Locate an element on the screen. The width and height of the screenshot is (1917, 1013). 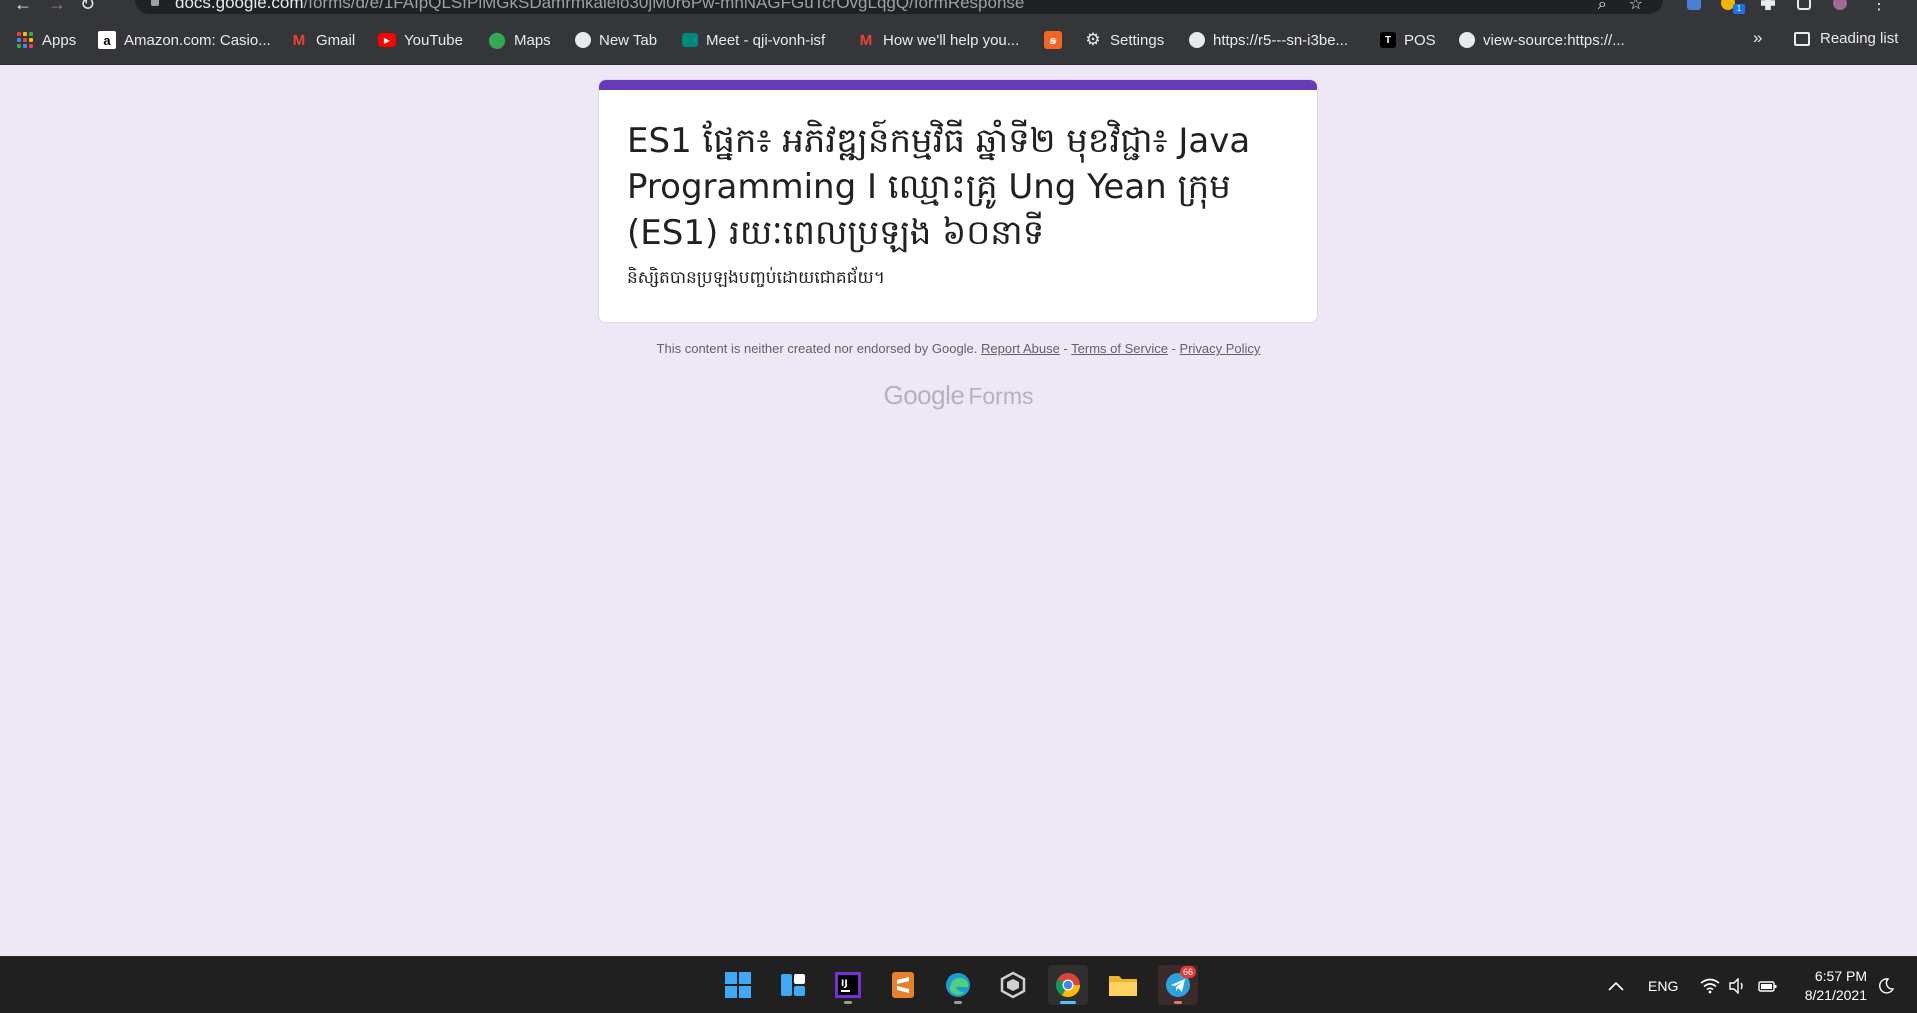
extension-badge: 1 is located at coordinates (1739, 9).